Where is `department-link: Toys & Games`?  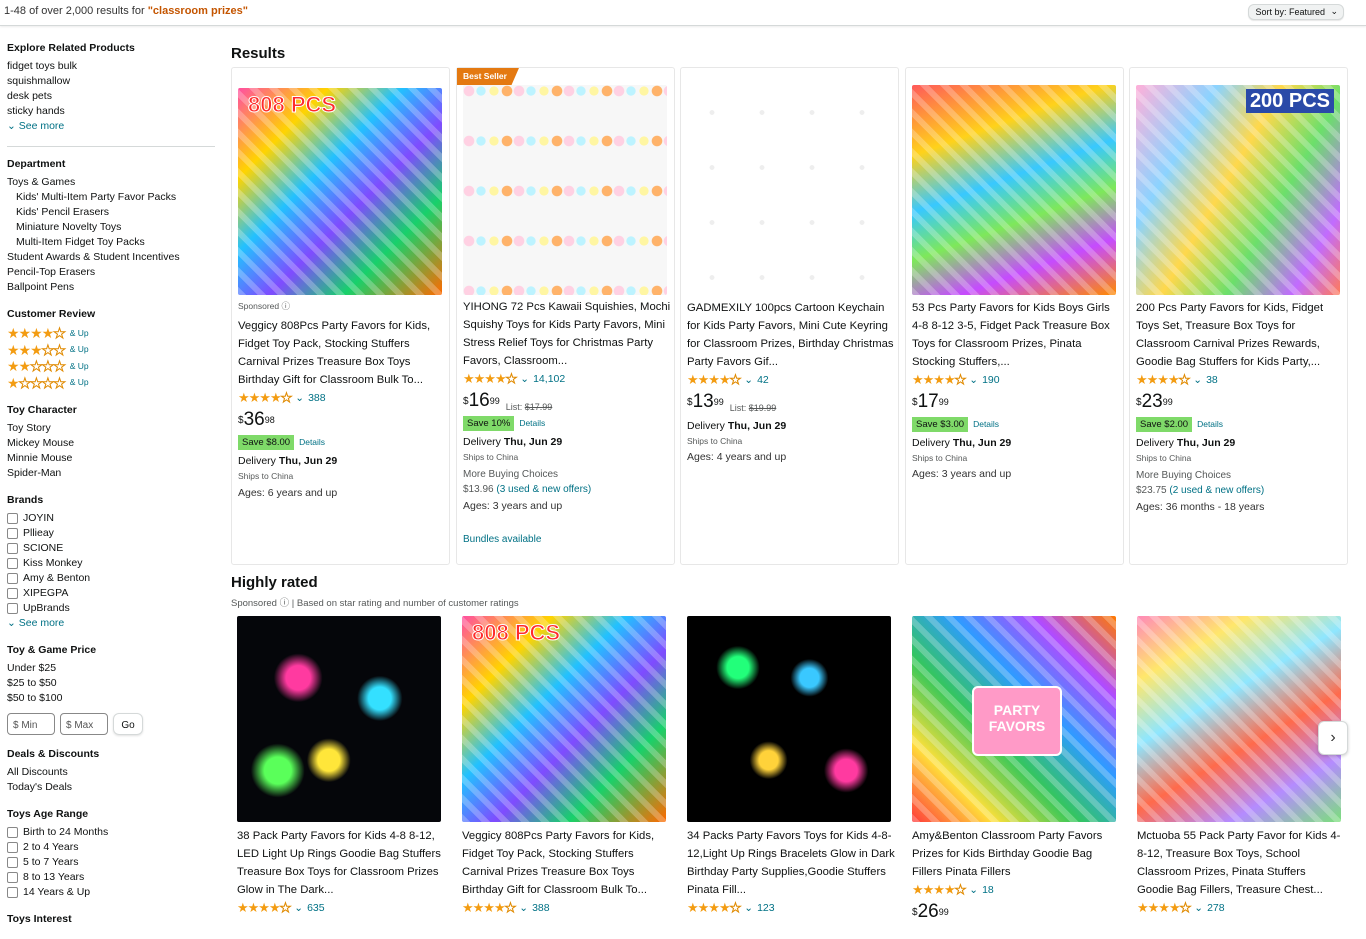
department-link: Toys & Games is located at coordinates (112, 182).